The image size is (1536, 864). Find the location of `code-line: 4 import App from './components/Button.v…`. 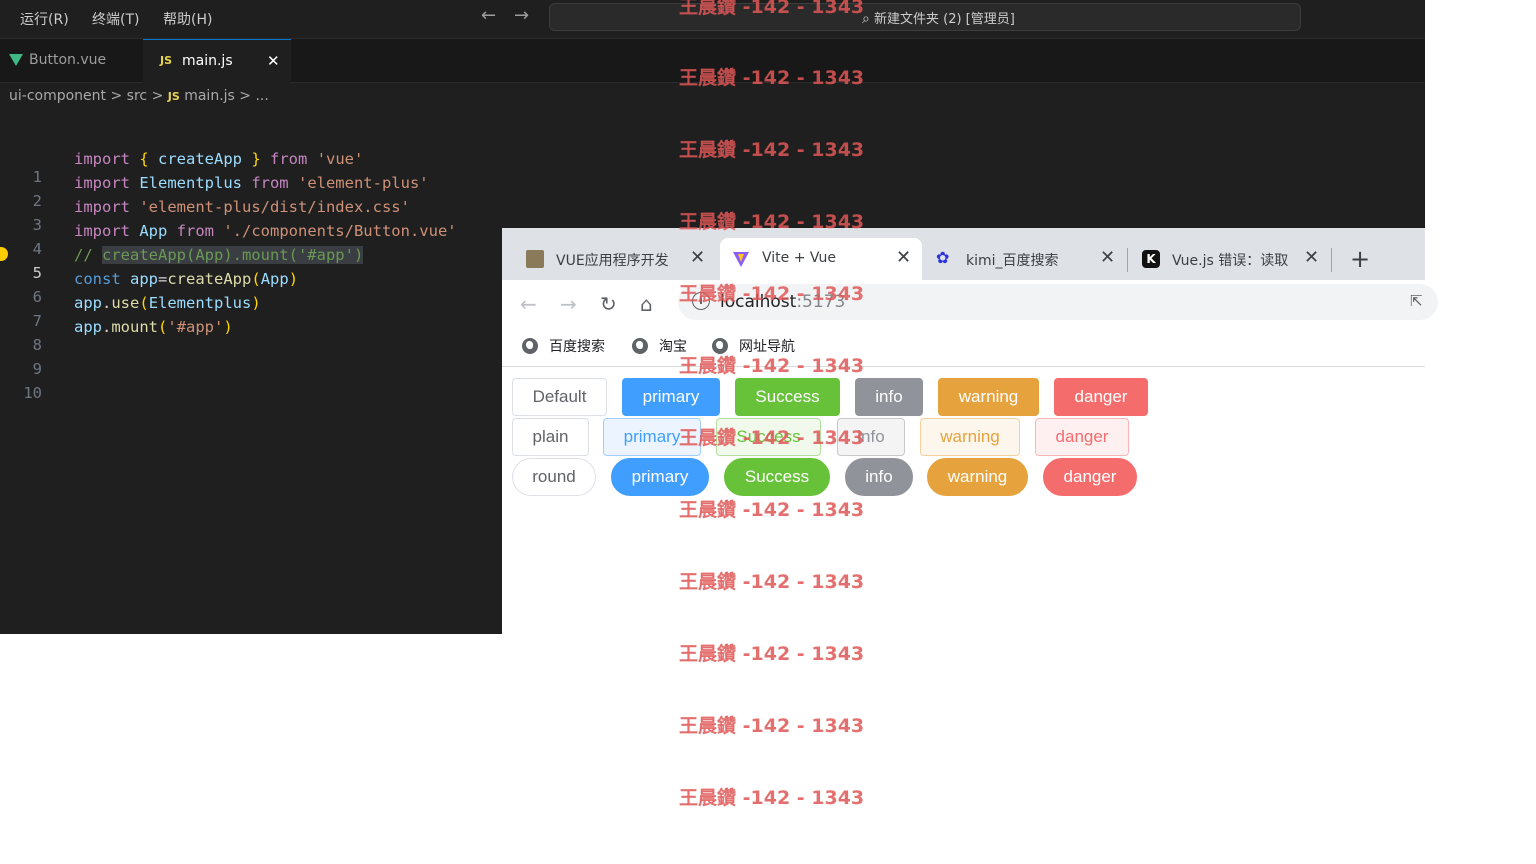

code-line: 4 import App from './components/Button.v… is located at coordinates (250, 240).